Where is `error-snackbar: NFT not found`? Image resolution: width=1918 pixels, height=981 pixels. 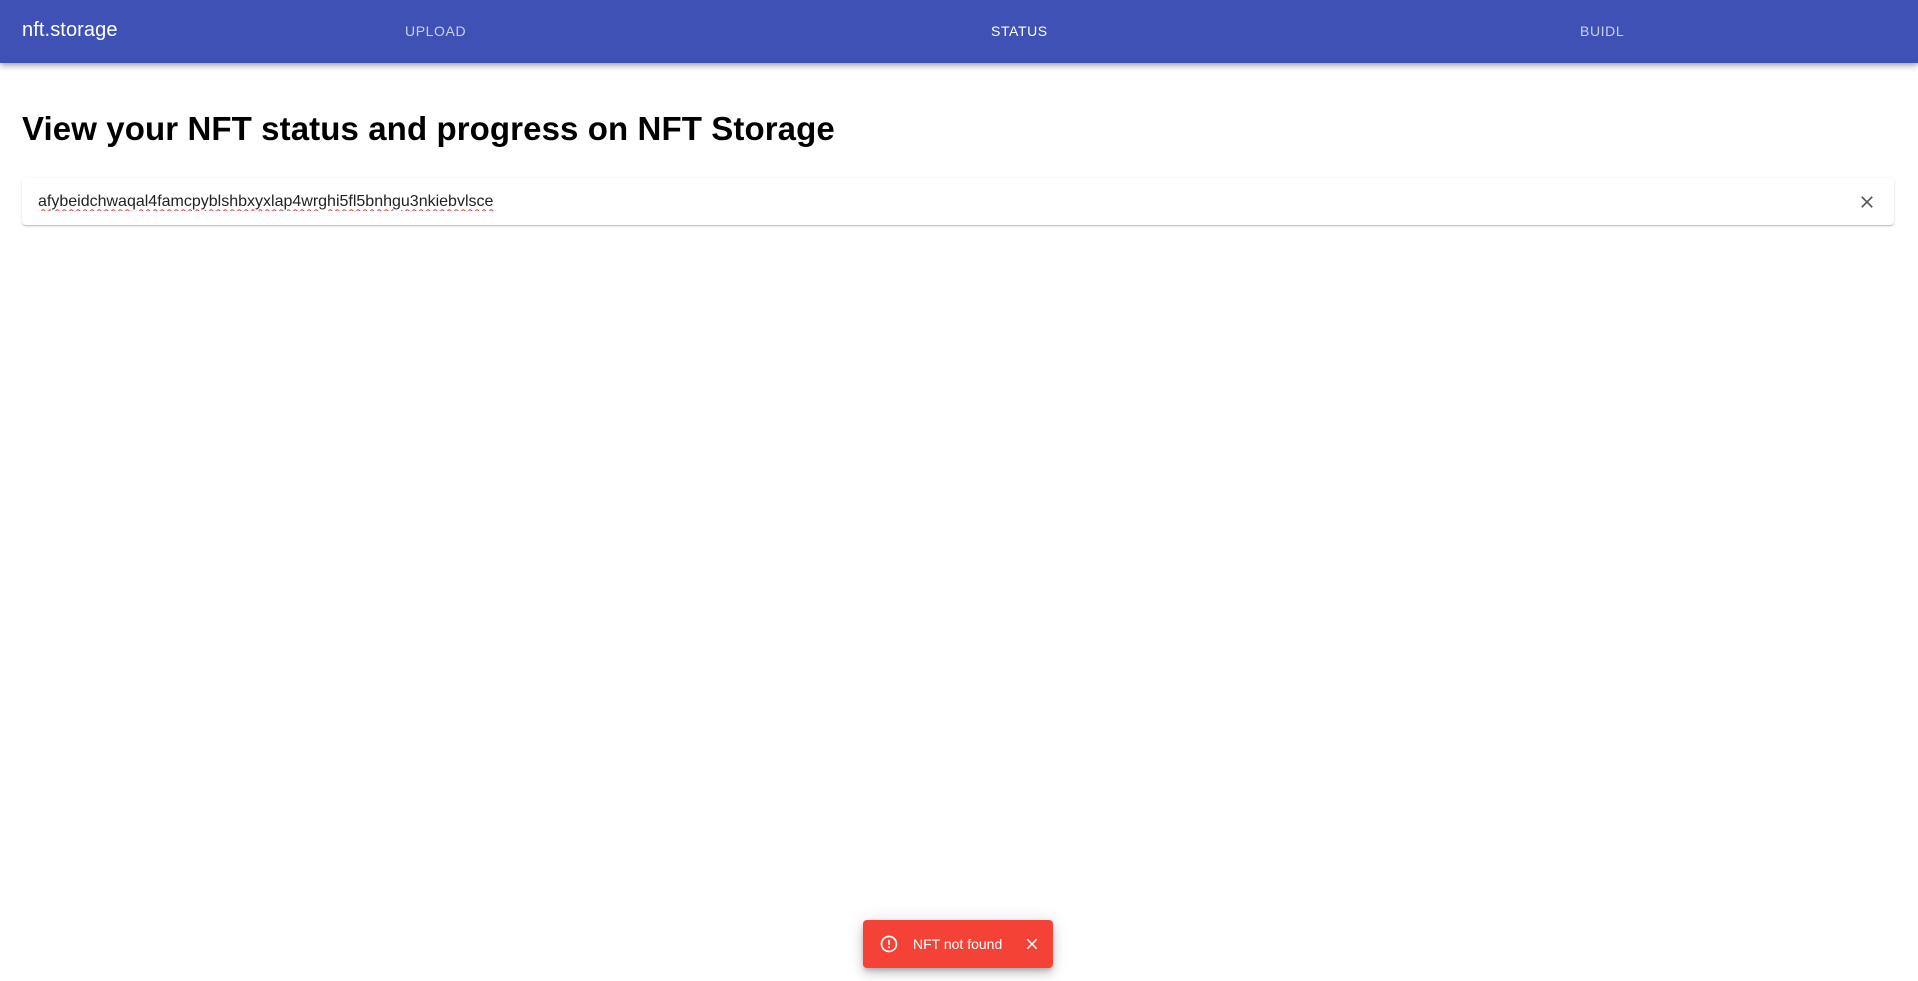 error-snackbar: NFT not found is located at coordinates (958, 944).